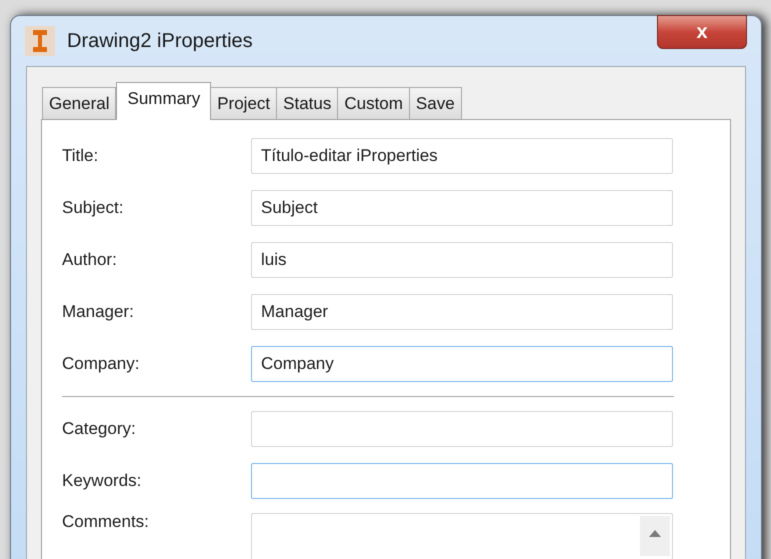  What do you see at coordinates (98, 312) in the screenshot?
I see `field-label: Manager:` at bounding box center [98, 312].